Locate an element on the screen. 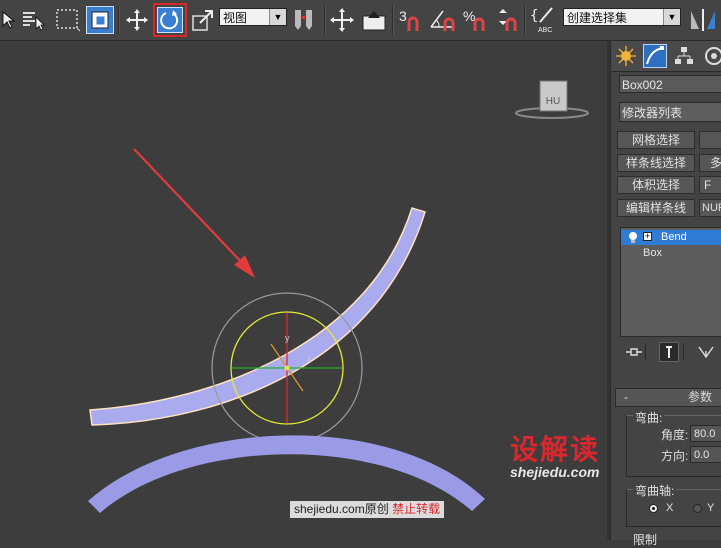 Image resolution: width=721 pixels, height=548 pixels. spline-select-label: 样条线选择 is located at coordinates (655, 163).